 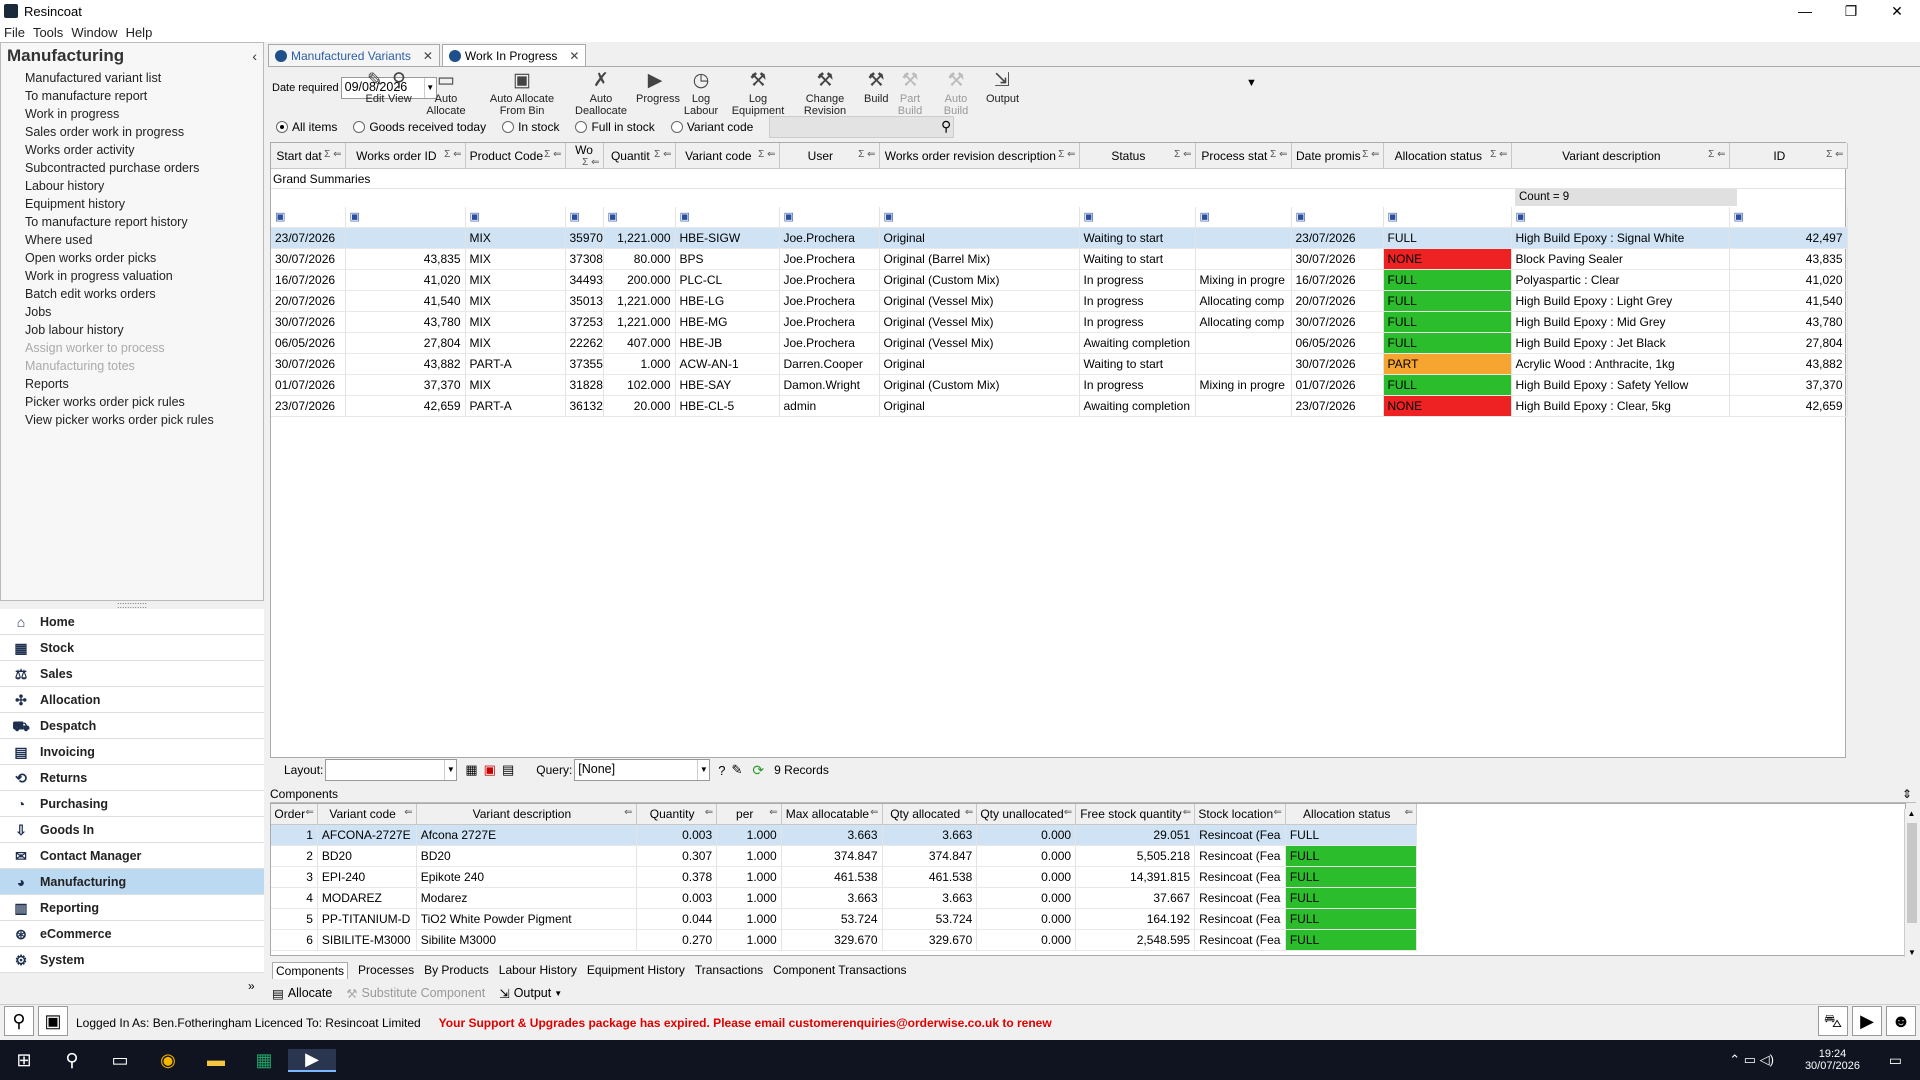 What do you see at coordinates (601, 93) in the screenshot?
I see `auto-deallocate-button: ✗ Auto Deallocate` at bounding box center [601, 93].